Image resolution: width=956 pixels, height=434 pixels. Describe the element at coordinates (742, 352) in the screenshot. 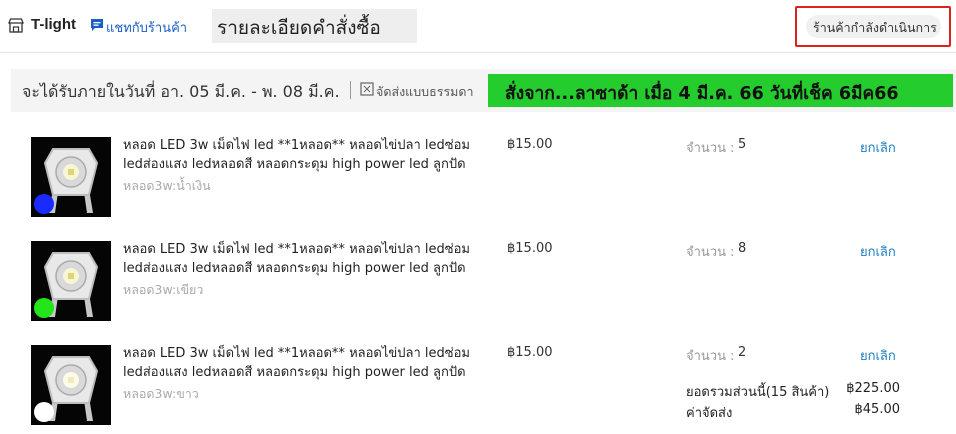

I see `quantity-value: 2` at that location.